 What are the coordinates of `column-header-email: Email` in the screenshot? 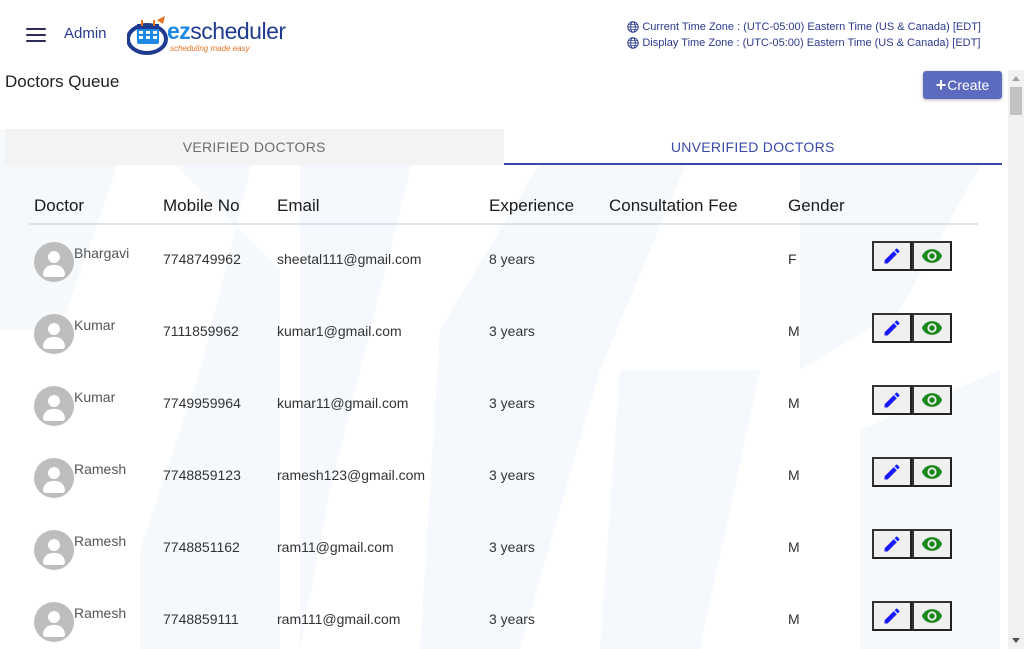 It's located at (298, 205).